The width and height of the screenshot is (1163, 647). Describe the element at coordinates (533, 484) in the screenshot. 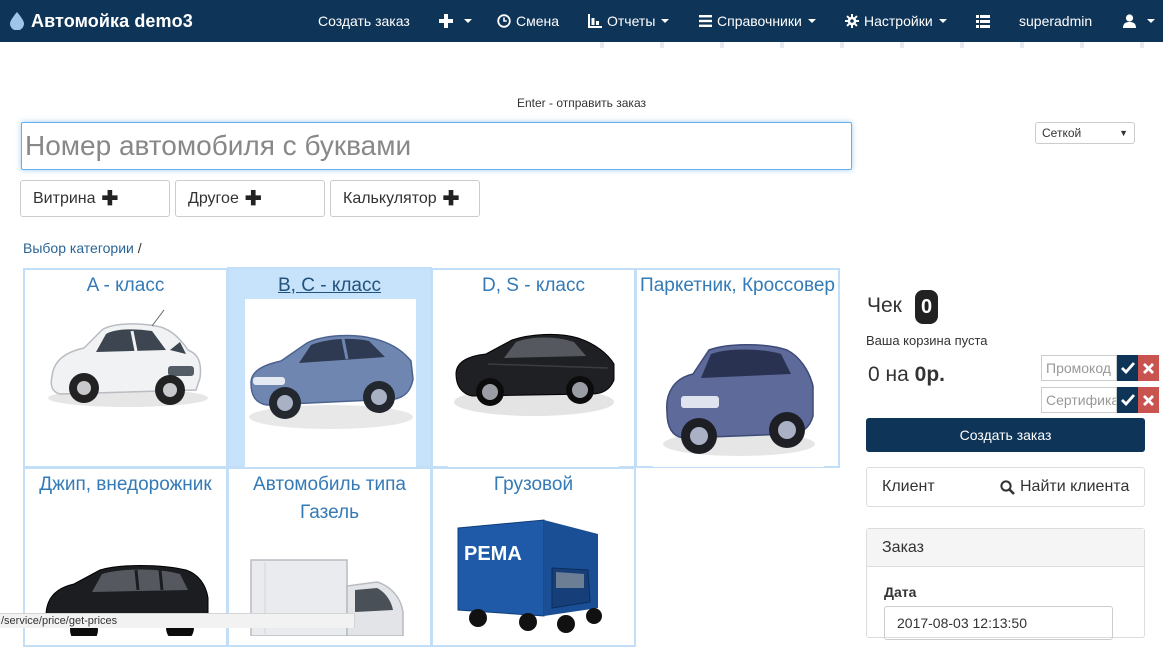

I see `category-name: Грузовой` at that location.